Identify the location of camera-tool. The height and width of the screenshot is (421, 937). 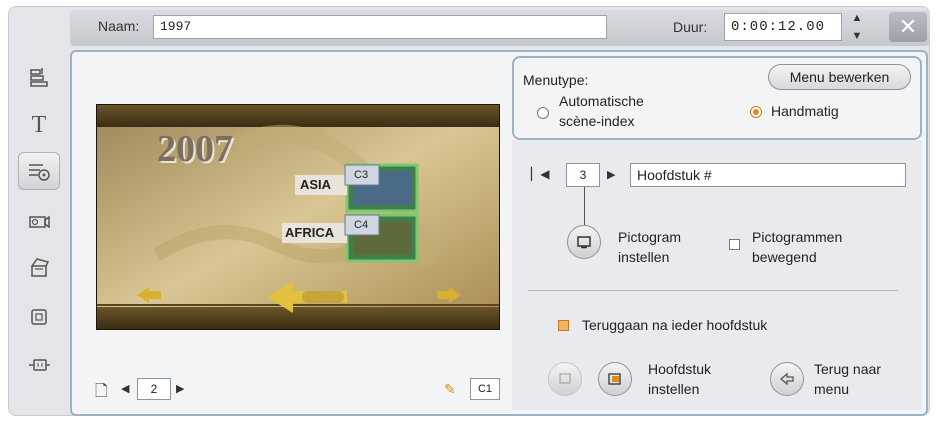
(39, 221).